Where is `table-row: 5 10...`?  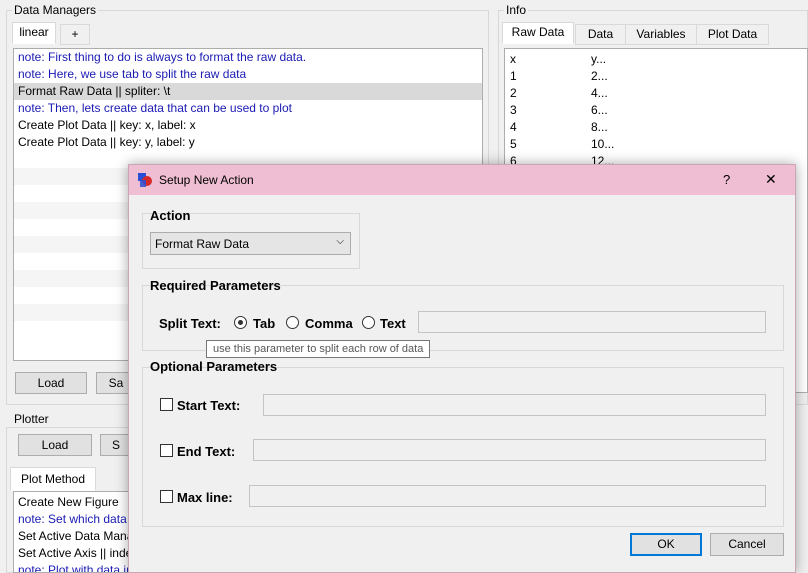 table-row: 5 10... is located at coordinates (656, 144).